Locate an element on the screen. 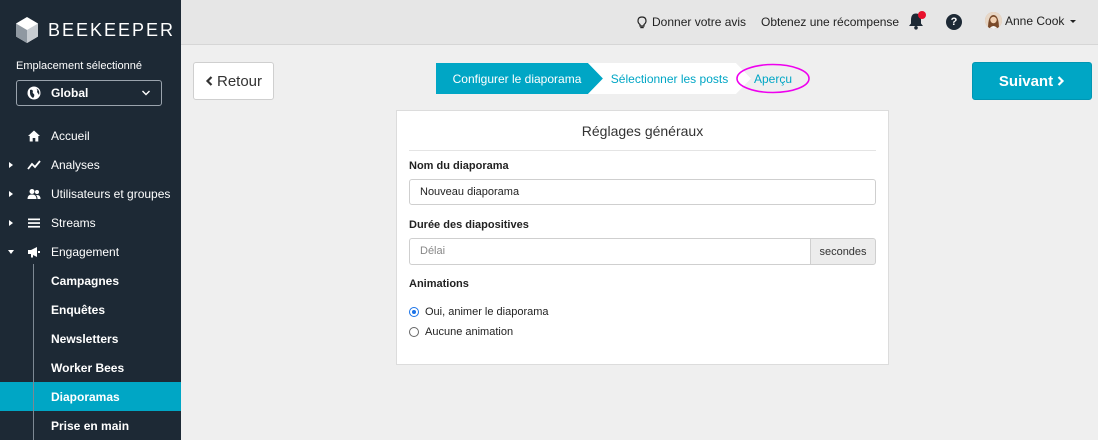  sidebar-item-accueil: Accueil is located at coordinates (90, 135).